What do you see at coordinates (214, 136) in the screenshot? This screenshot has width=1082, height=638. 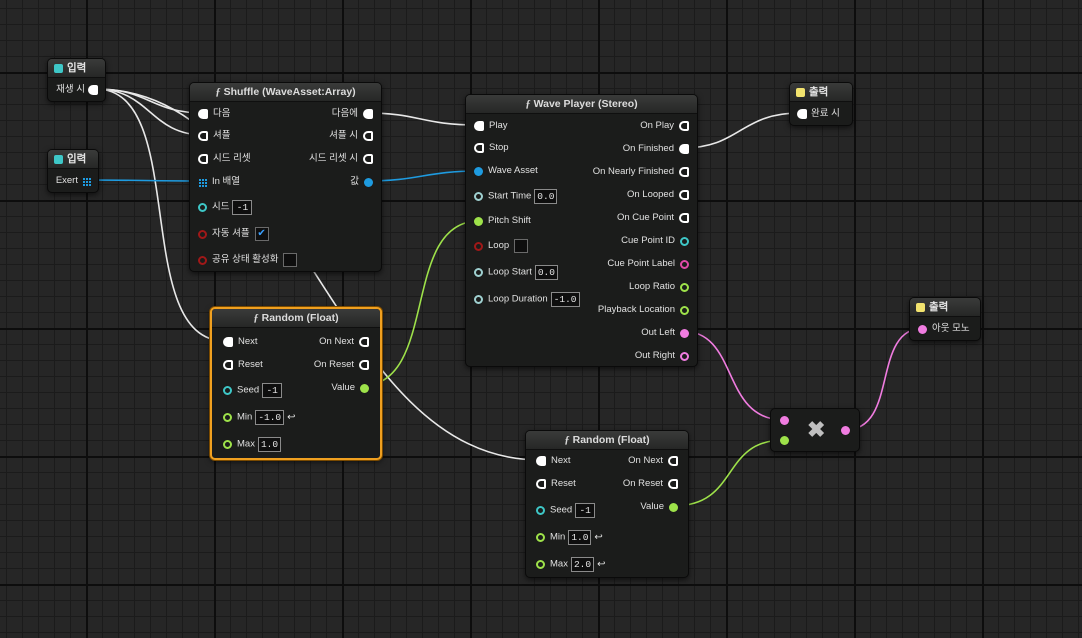 I see `pin-shuffle-shuffle: 셔플` at bounding box center [214, 136].